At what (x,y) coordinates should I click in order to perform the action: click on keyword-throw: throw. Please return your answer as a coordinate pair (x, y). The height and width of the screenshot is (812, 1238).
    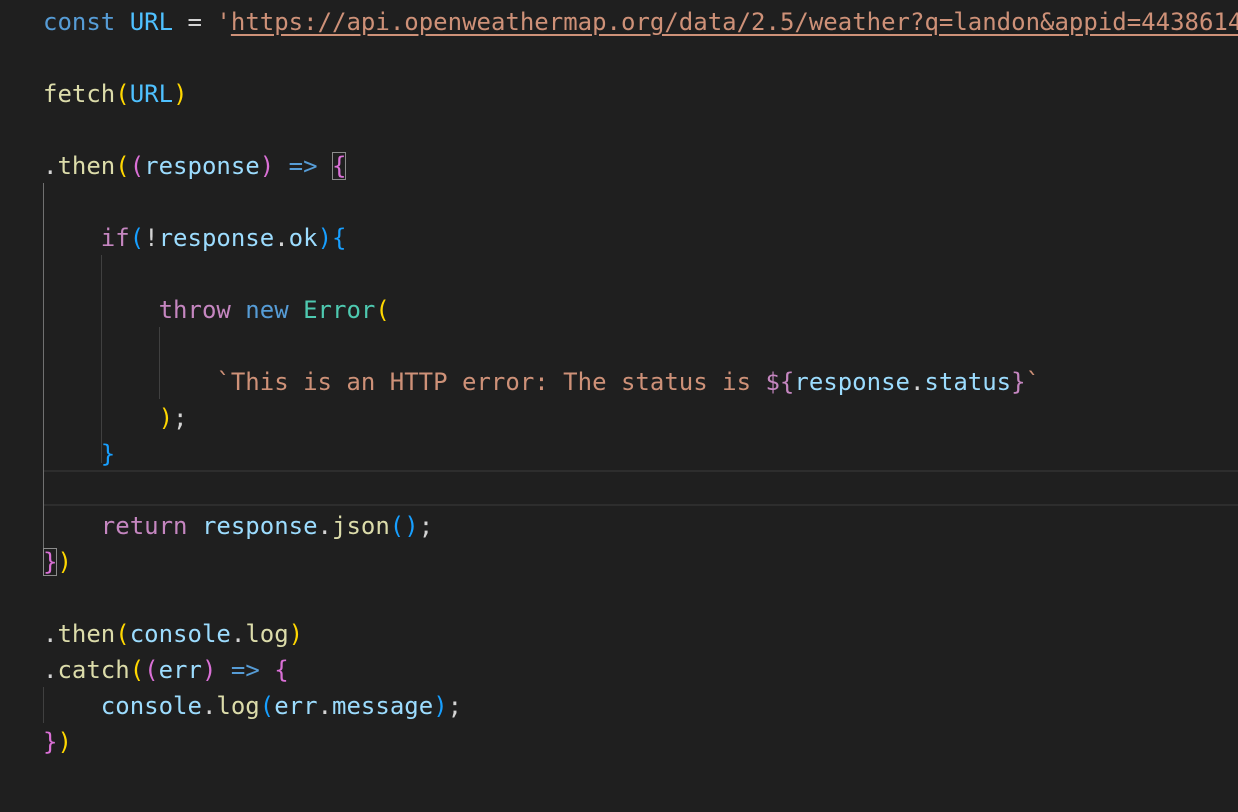
    Looking at the image, I should click on (194, 310).